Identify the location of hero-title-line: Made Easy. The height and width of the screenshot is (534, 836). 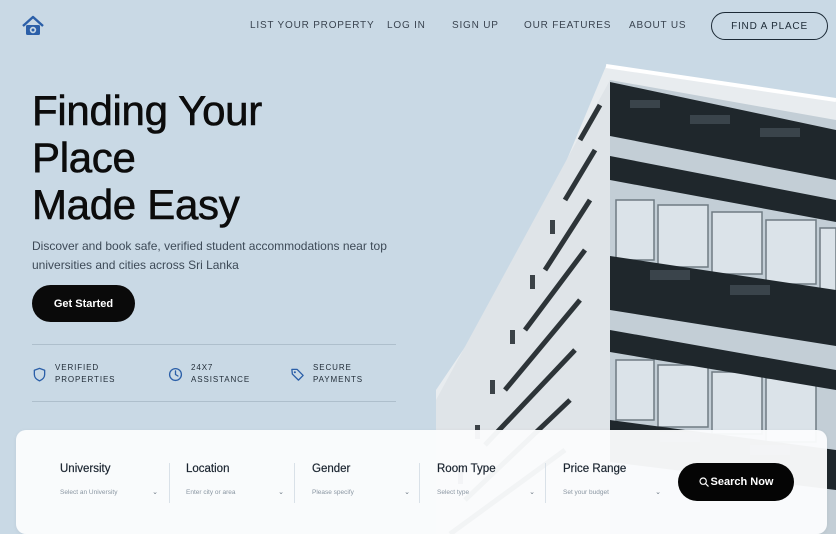
(136, 205).